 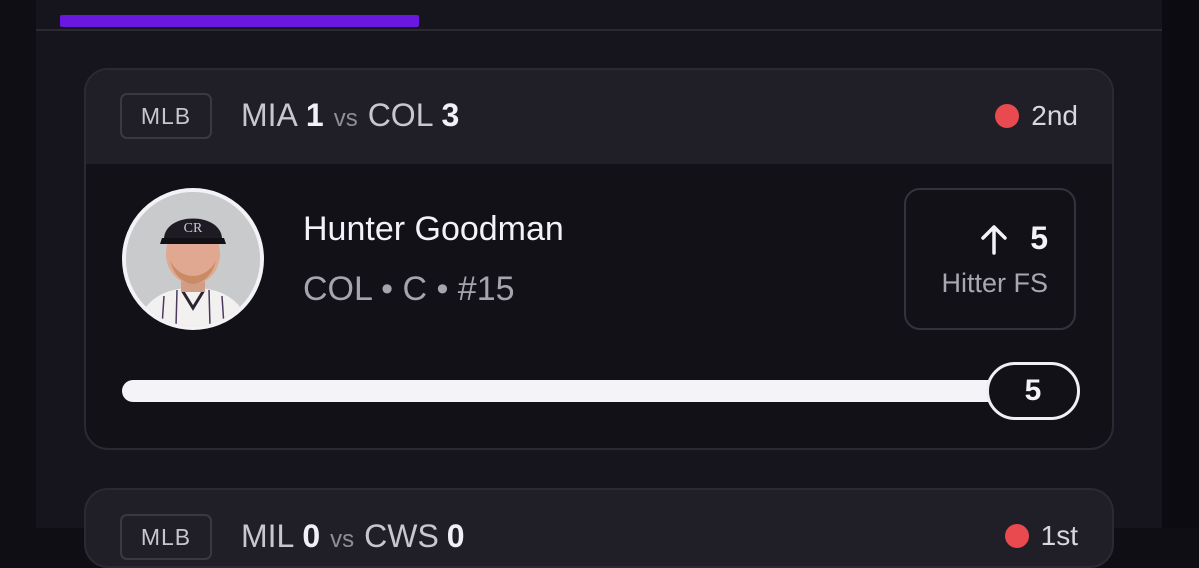 What do you see at coordinates (409, 289) in the screenshot?
I see `player-meta: COL • C • #15` at bounding box center [409, 289].